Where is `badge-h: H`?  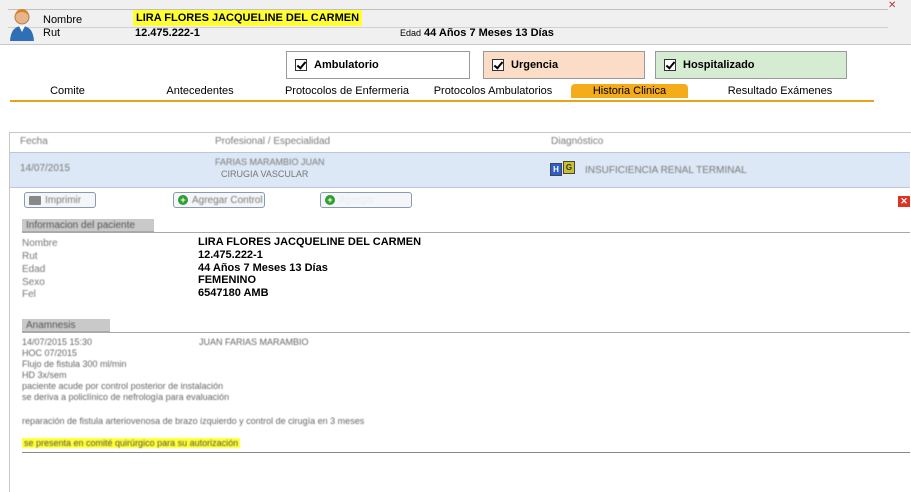 badge-h: H is located at coordinates (556, 169).